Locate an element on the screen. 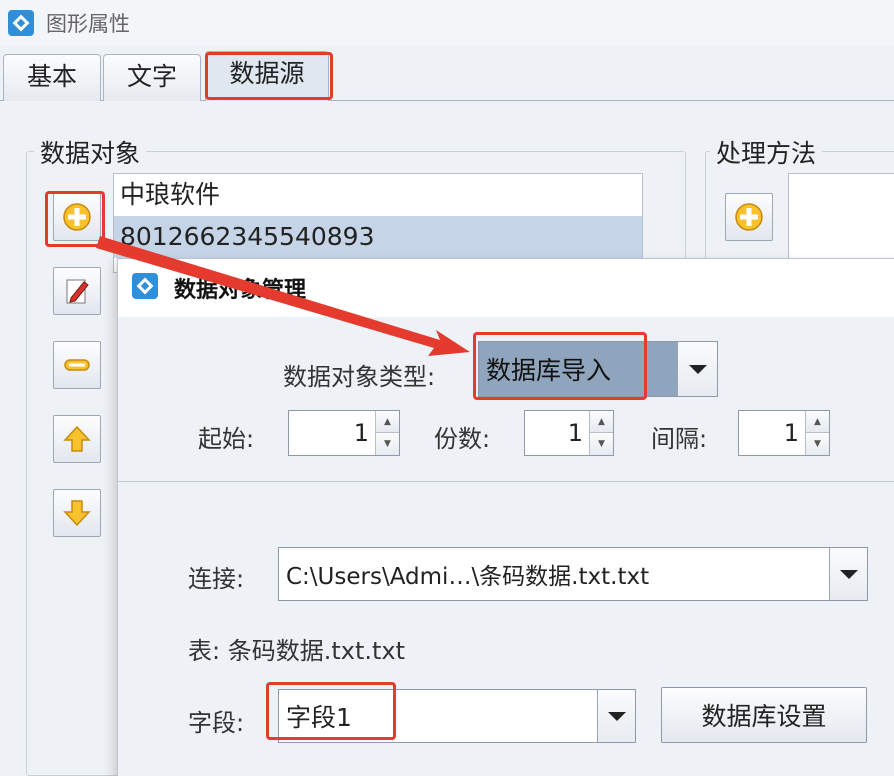  connection-label: 连接: is located at coordinates (216, 579).